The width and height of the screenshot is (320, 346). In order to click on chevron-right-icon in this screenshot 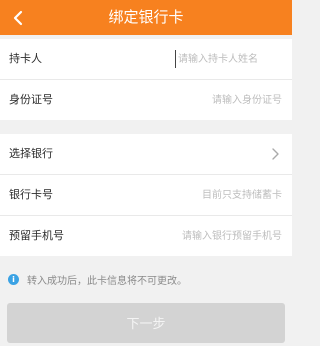, I will do `click(275, 154)`.